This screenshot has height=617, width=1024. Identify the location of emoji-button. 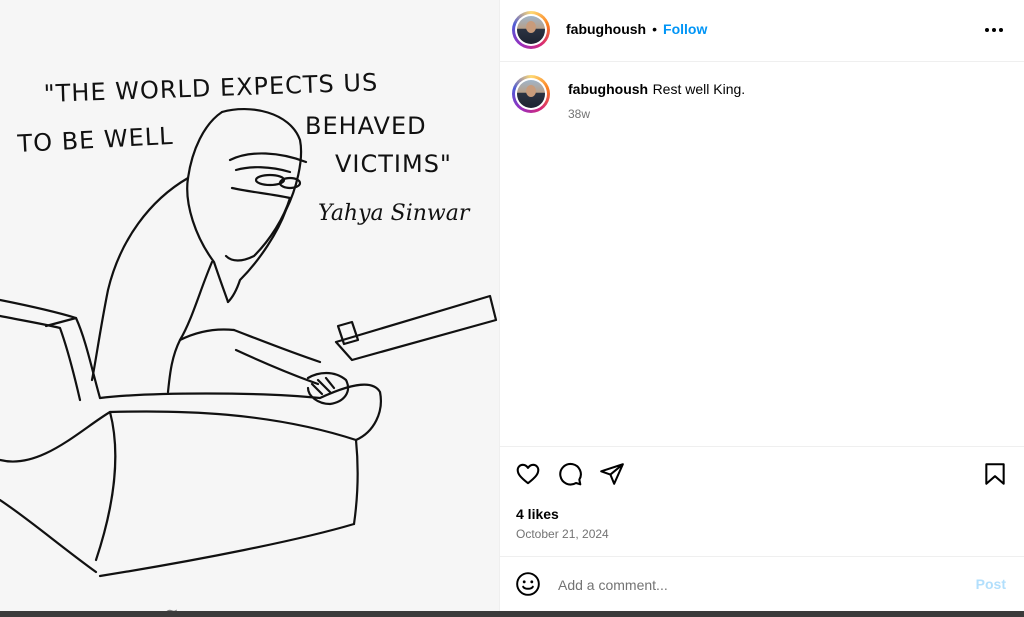
(529, 585).